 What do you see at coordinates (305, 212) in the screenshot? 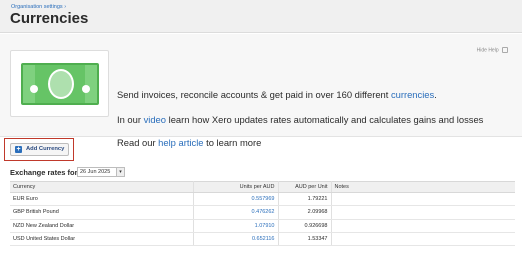
I see `cell-aud-per-unit: 2.09968` at bounding box center [305, 212].